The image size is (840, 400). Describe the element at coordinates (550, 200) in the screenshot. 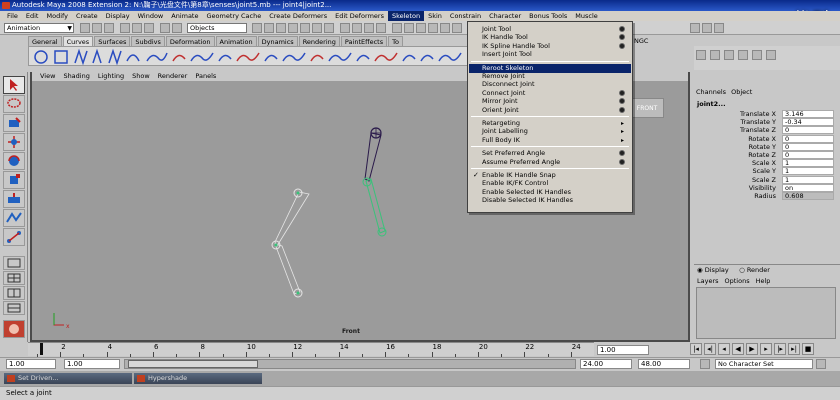

I see `menu-item-disable-selected-ik-handles: Disable Selected IK Handles` at that location.